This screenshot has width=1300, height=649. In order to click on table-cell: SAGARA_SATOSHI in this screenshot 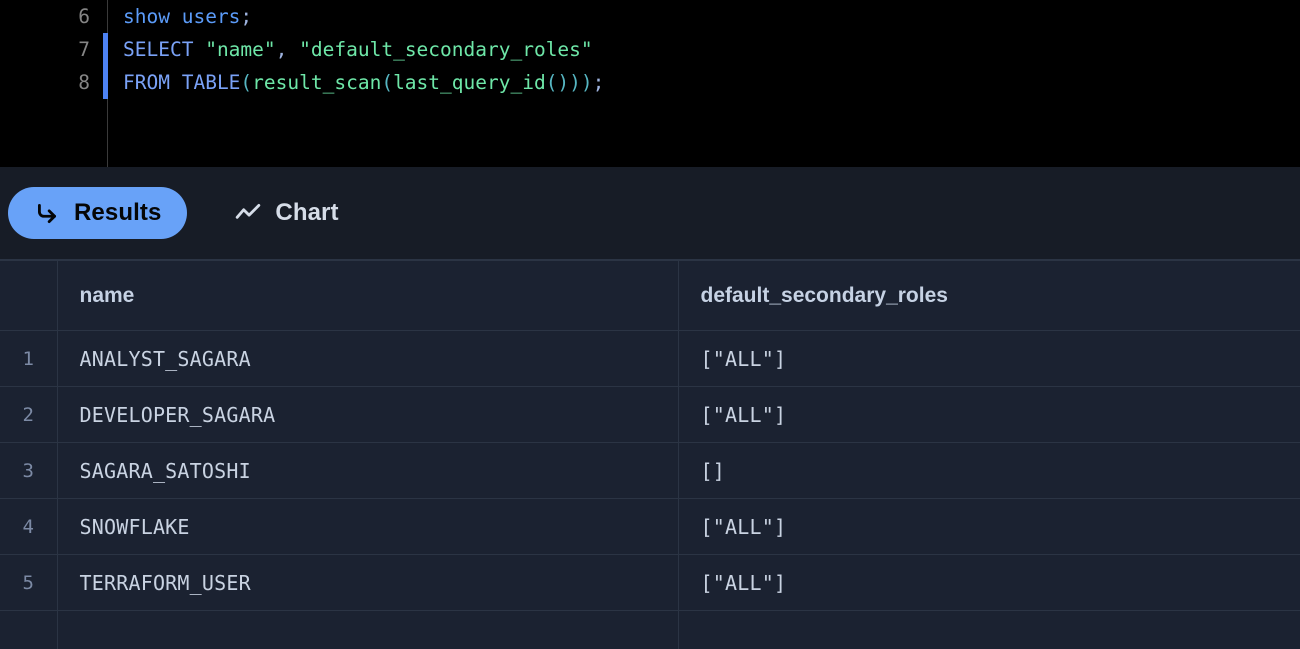, I will do `click(368, 470)`.